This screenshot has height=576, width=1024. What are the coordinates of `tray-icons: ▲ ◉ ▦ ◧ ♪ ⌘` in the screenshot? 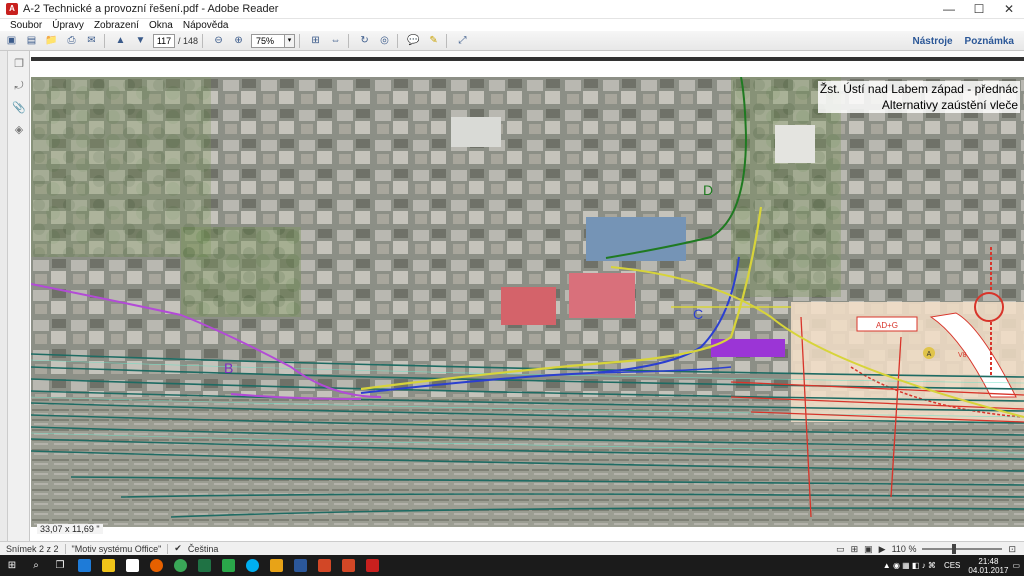 It's located at (909, 565).